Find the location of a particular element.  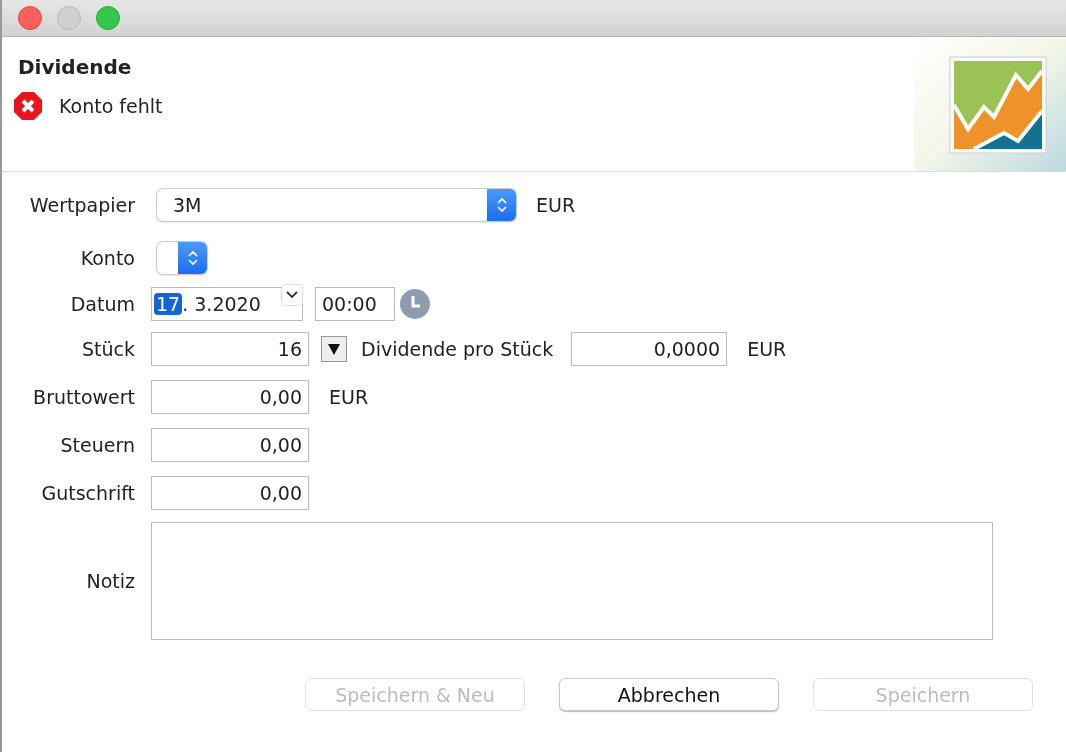

security-dropdown: 3M is located at coordinates (336, 205).